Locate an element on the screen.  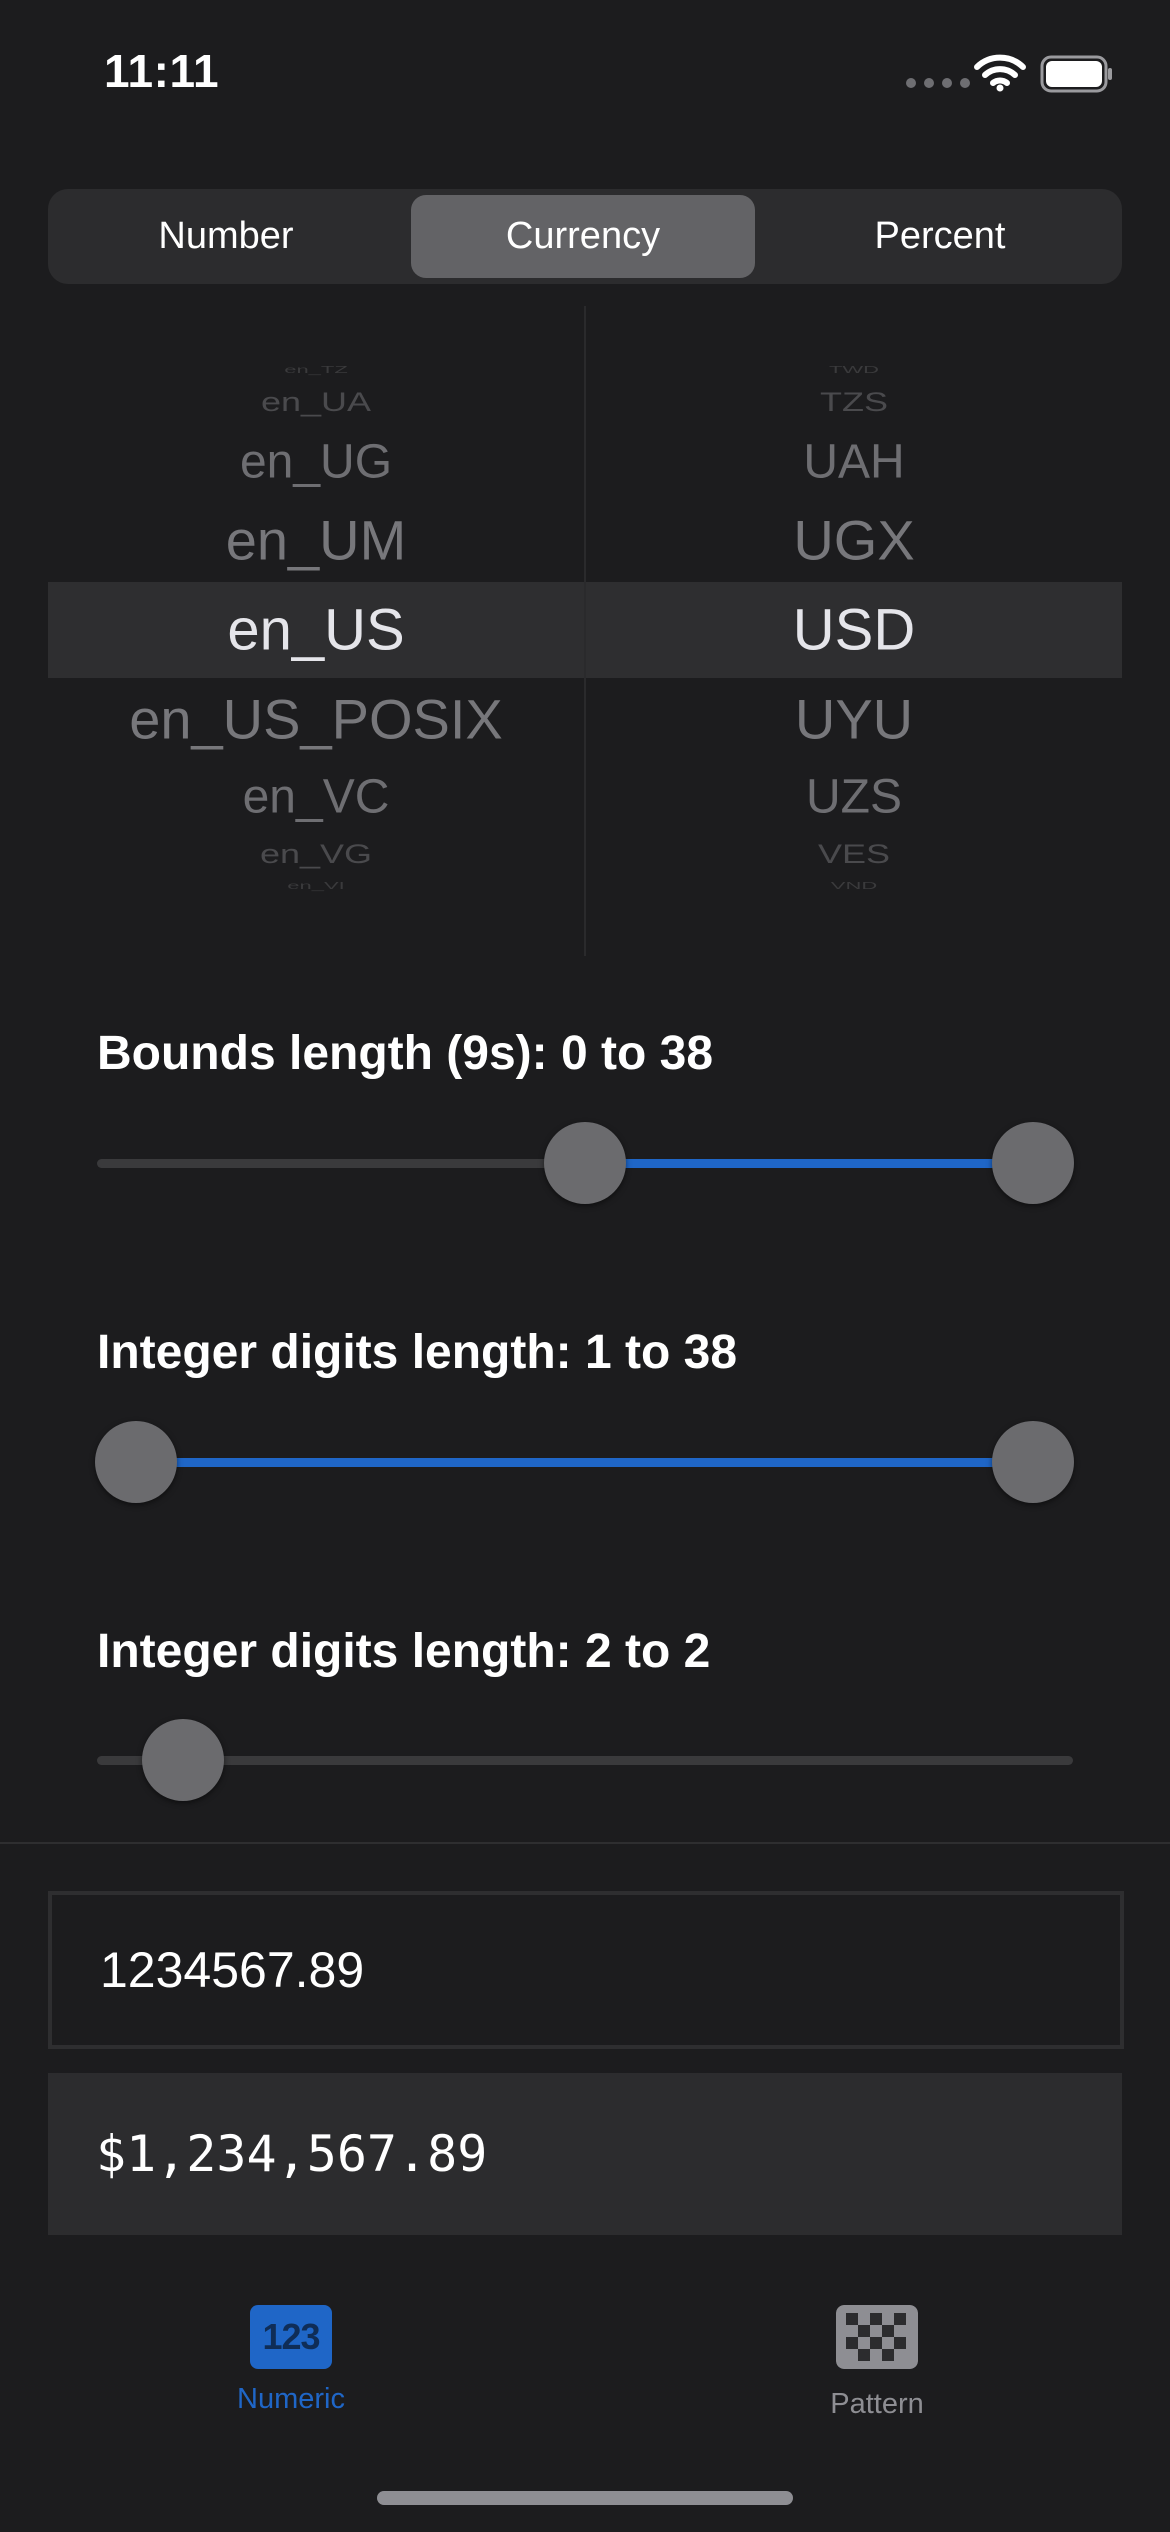
tab-pattern-label: Pattern is located at coordinates (877, 2404).